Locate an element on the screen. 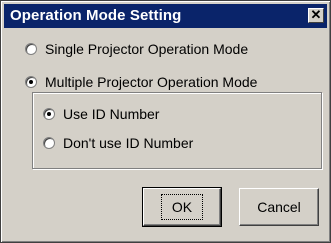  ok-button: OK is located at coordinates (182, 207).